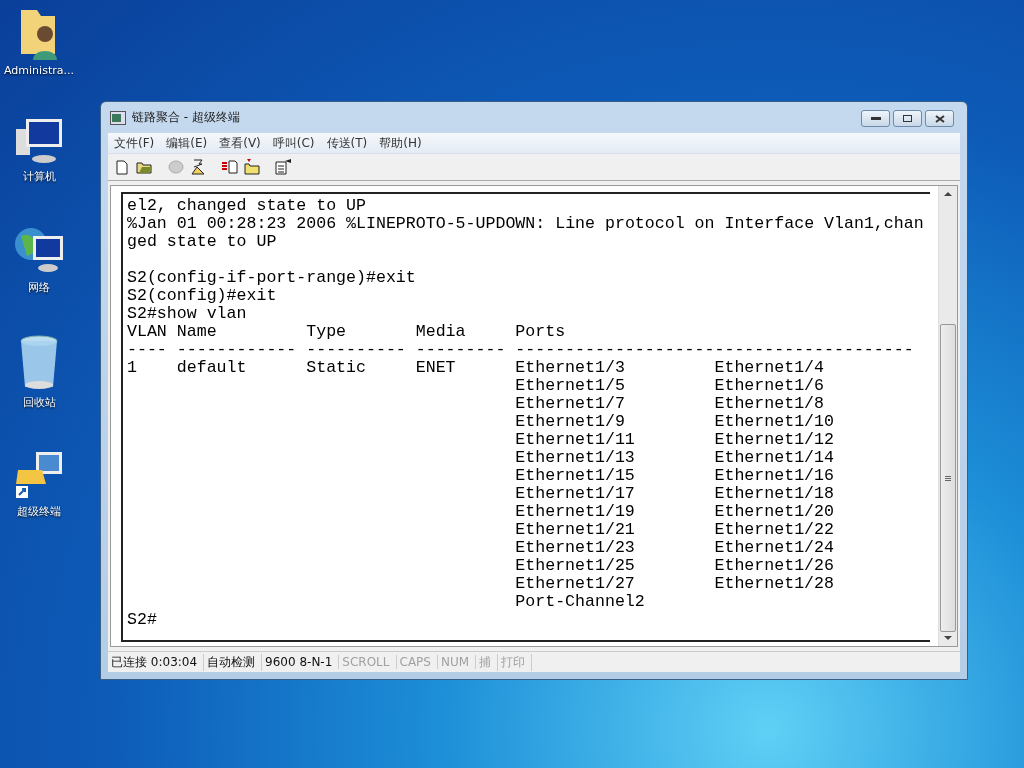  Describe the element at coordinates (187, 143) in the screenshot. I see `menu-item: 编辑(E)` at that location.